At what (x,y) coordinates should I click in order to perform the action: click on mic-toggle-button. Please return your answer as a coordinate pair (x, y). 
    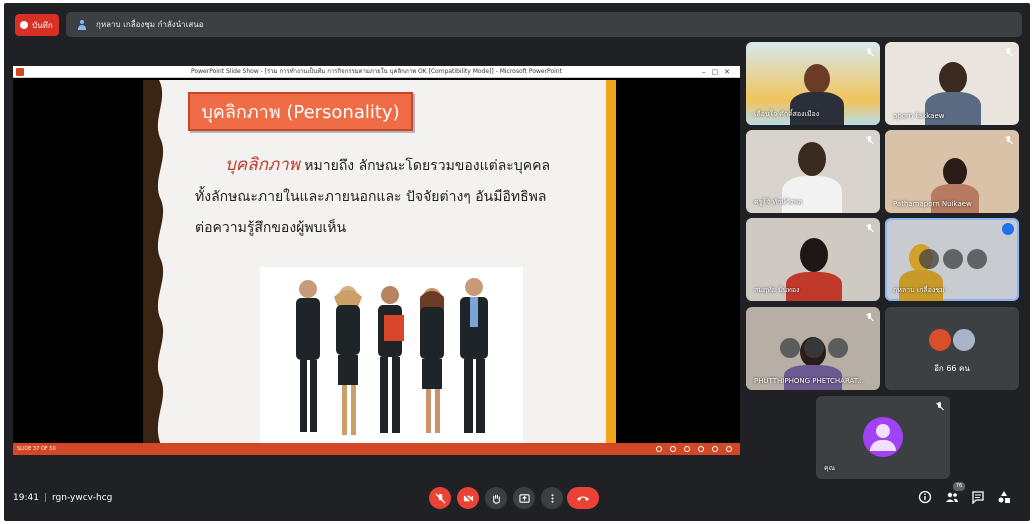
    Looking at the image, I should click on (440, 498).